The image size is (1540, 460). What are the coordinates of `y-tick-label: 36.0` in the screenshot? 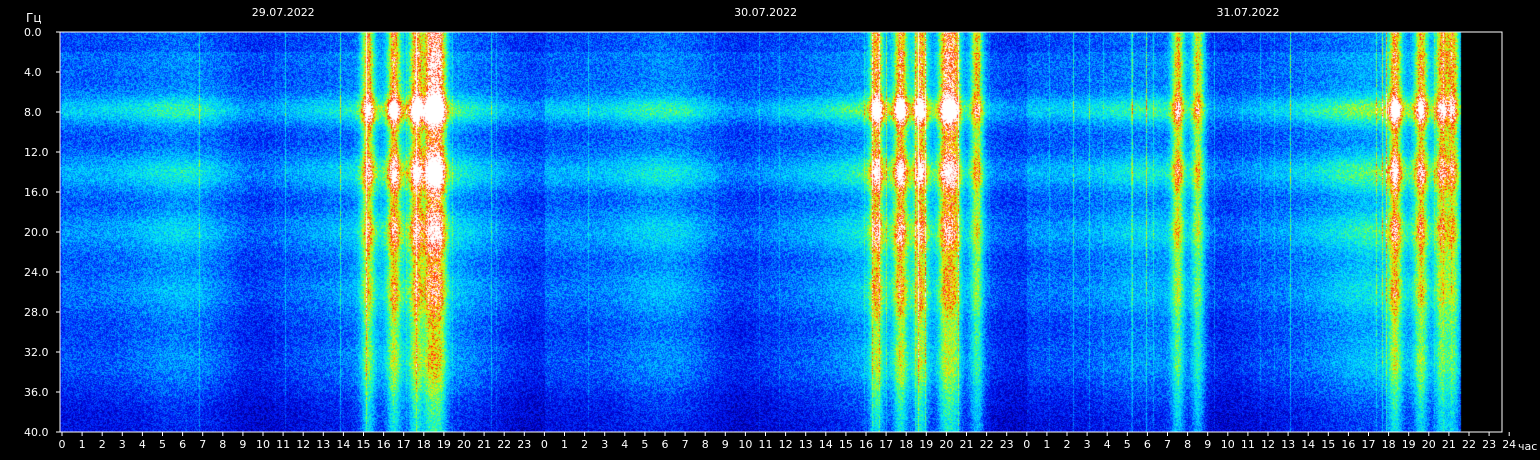 It's located at (36, 392).